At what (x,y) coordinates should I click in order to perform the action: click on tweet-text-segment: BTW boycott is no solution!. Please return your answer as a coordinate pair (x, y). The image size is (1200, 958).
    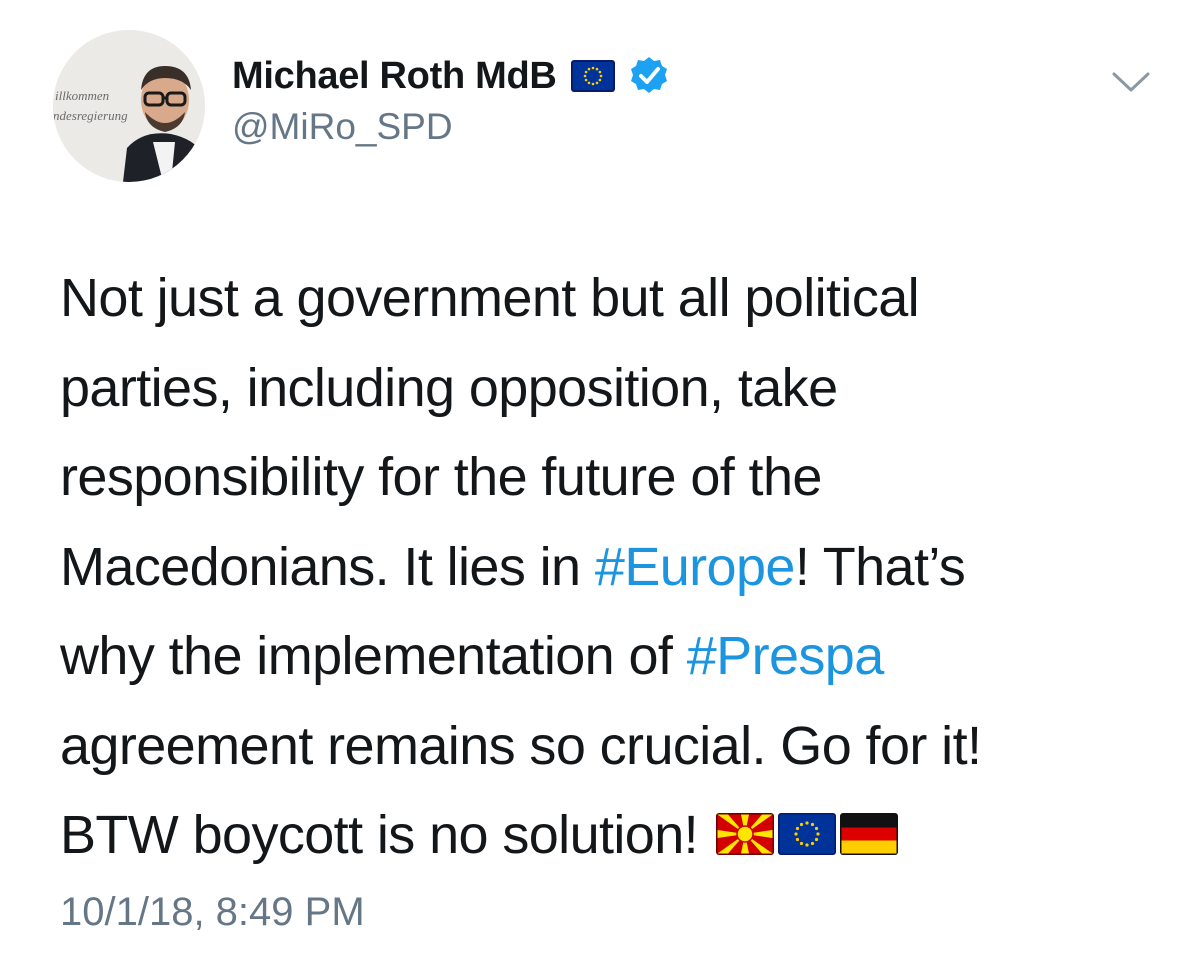
    Looking at the image, I should click on (386, 835).